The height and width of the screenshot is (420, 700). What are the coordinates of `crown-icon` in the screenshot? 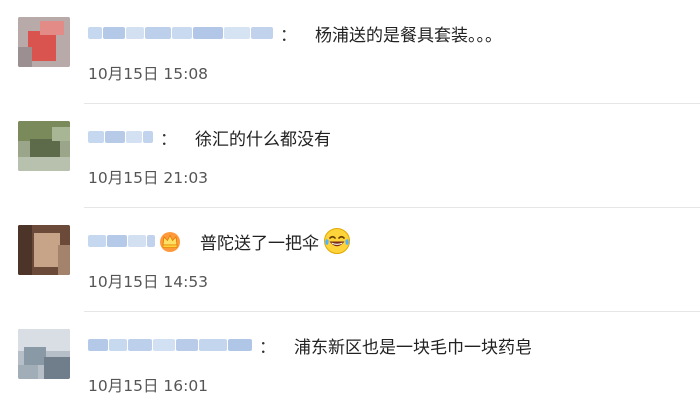 It's located at (170, 241).